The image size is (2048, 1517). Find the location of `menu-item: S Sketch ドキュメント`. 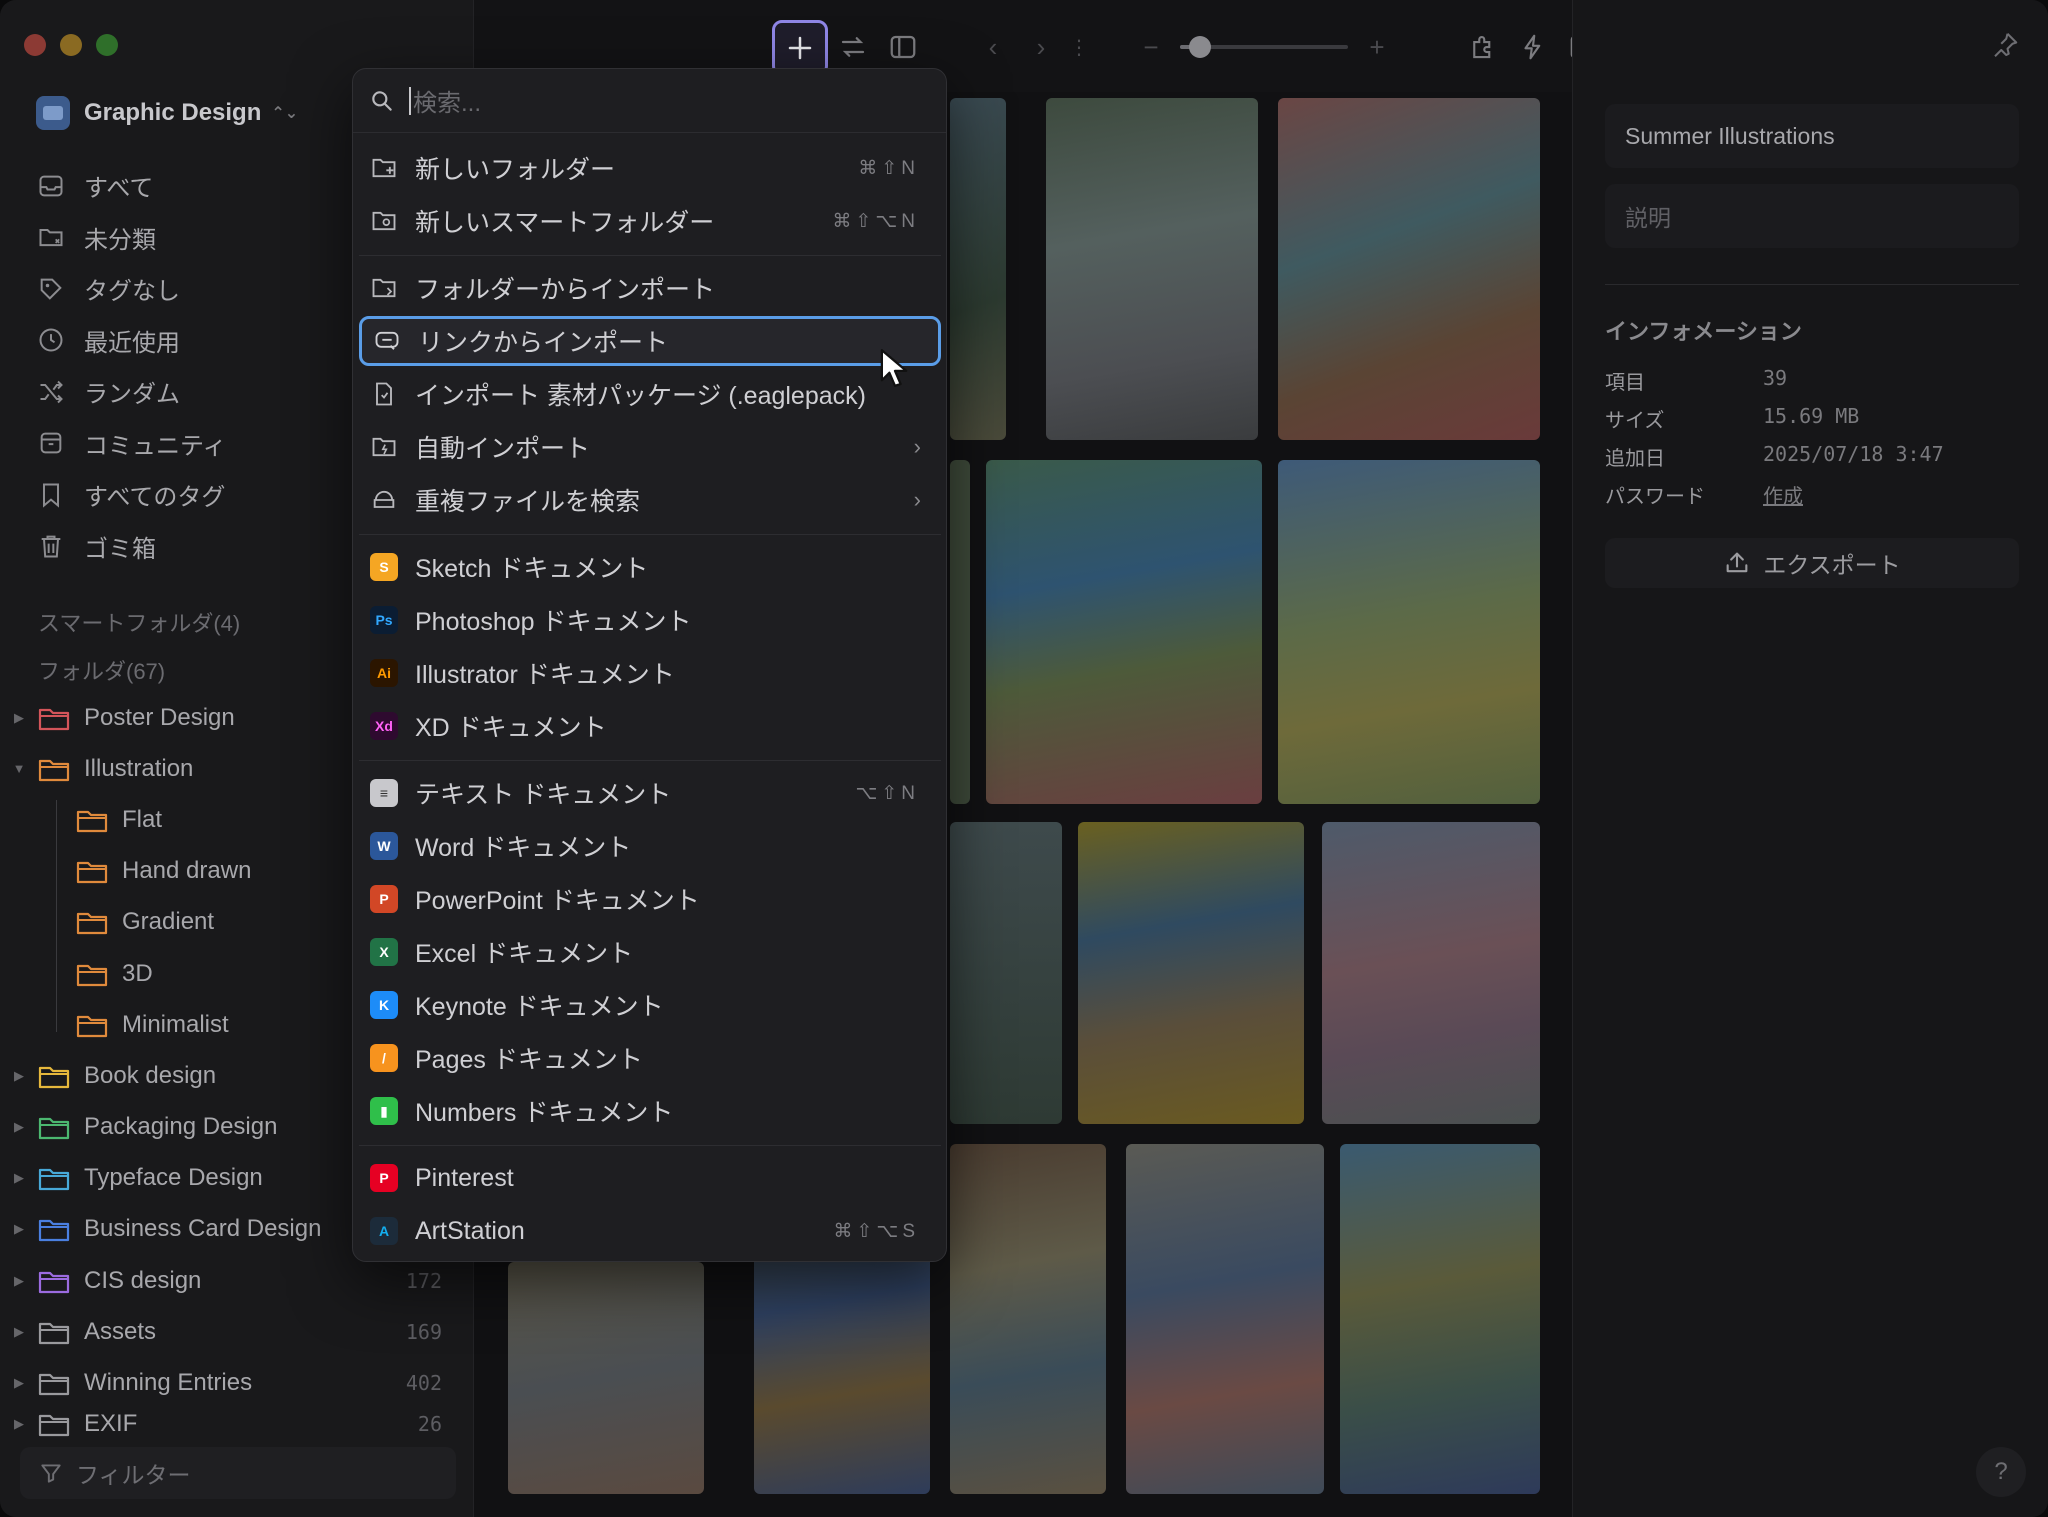

menu-item: S Sketch ドキュメント is located at coordinates (650, 567).